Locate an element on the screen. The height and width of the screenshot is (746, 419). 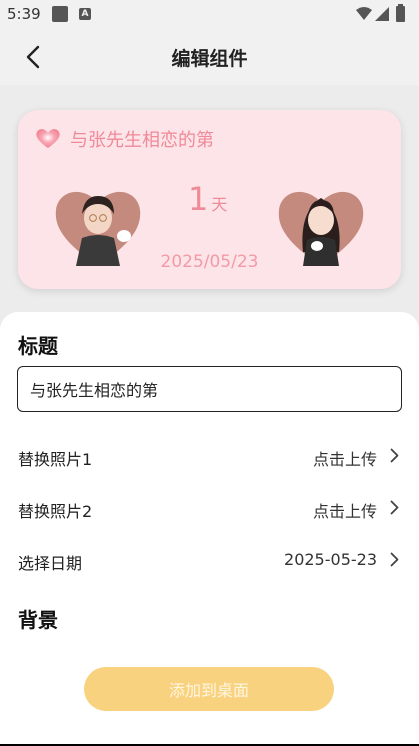
days-counter: 1天 is located at coordinates (207, 199).